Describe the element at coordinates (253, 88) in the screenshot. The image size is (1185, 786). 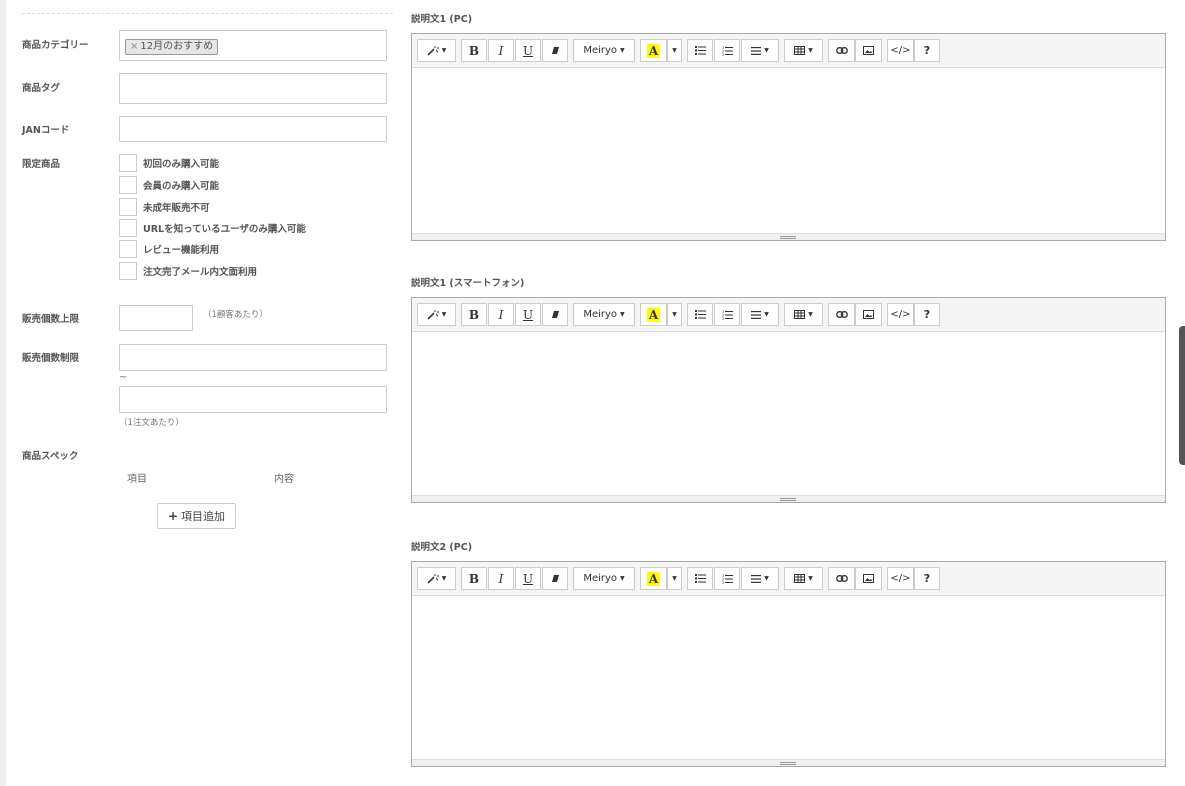
I see `tag-input` at that location.